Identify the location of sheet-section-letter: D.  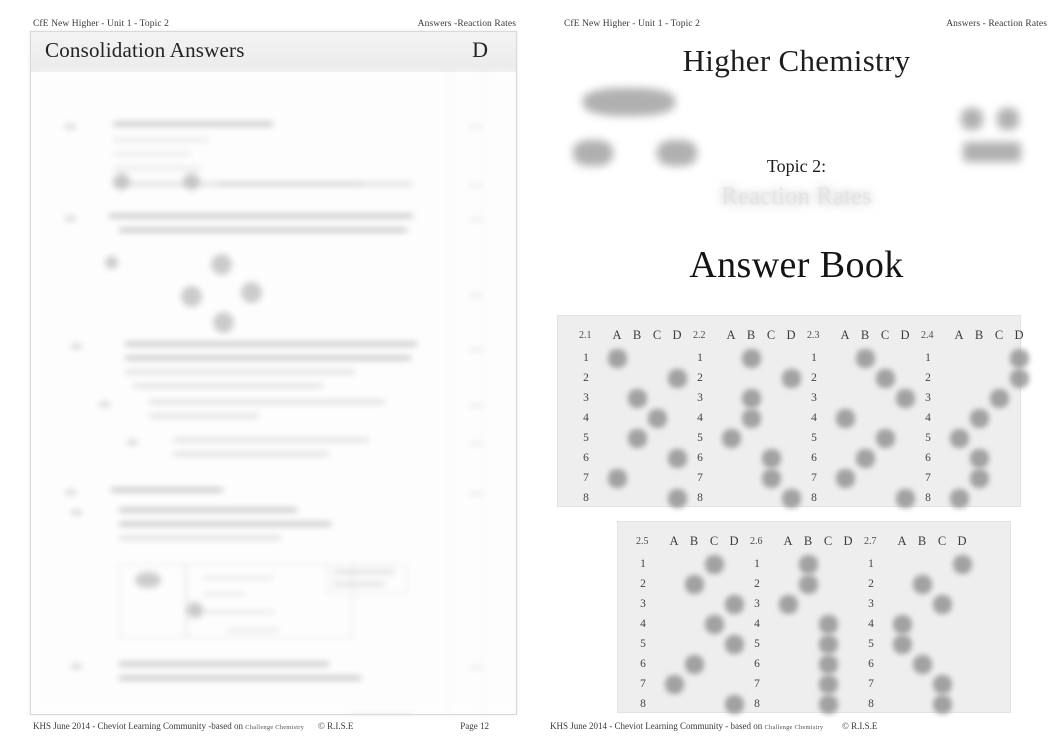
(480, 49).